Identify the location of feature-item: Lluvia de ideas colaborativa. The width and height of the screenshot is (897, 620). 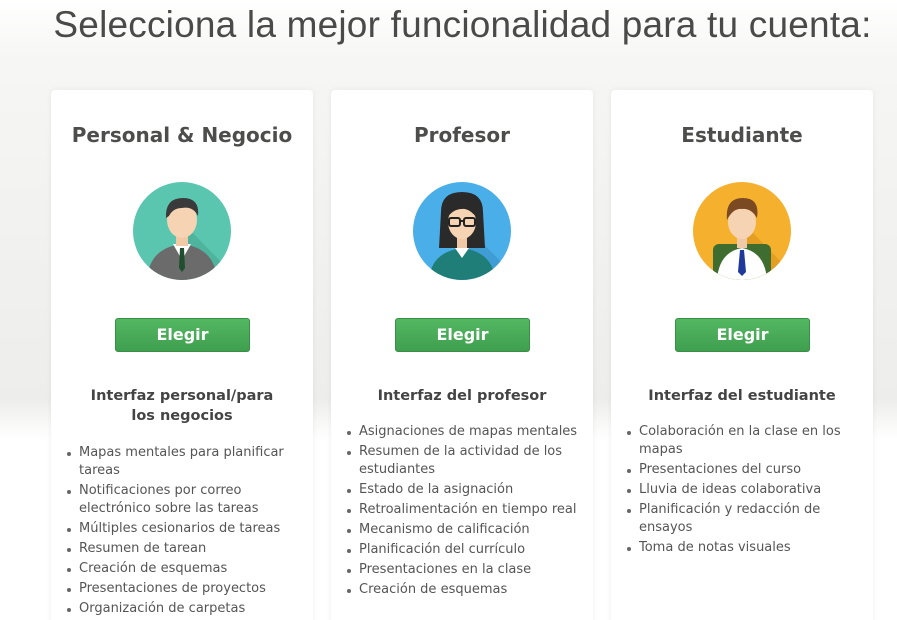
(743, 490).